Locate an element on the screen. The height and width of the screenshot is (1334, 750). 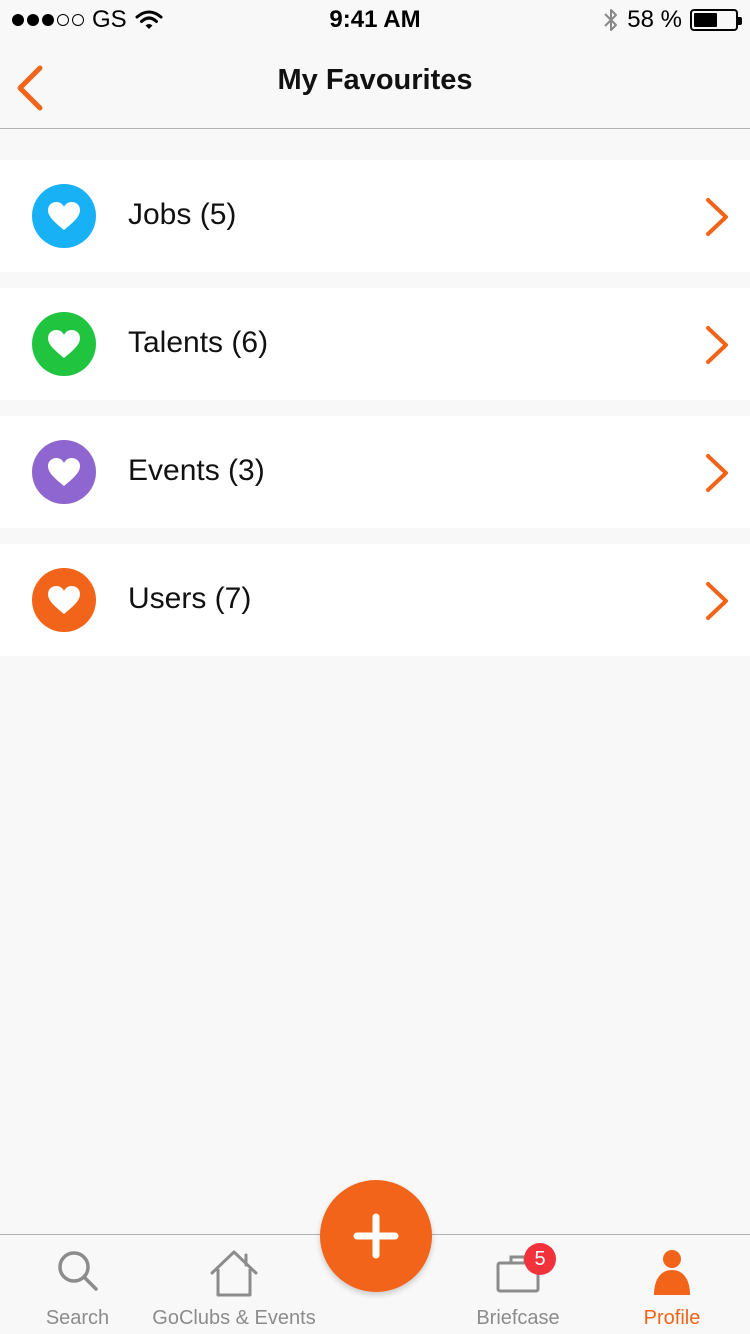
users-heart-badge is located at coordinates (64, 600).